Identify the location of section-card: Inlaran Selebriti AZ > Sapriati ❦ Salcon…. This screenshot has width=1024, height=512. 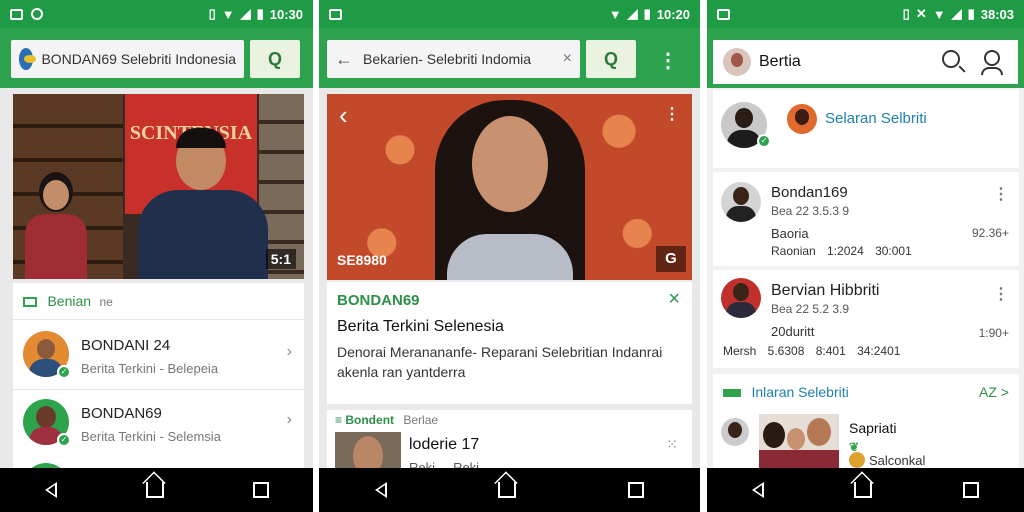
(866, 424).